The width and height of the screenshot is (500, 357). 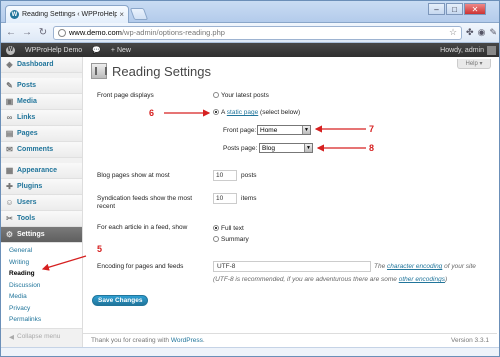 What do you see at coordinates (9, 202) in the screenshot?
I see `users-icon: ☺` at bounding box center [9, 202].